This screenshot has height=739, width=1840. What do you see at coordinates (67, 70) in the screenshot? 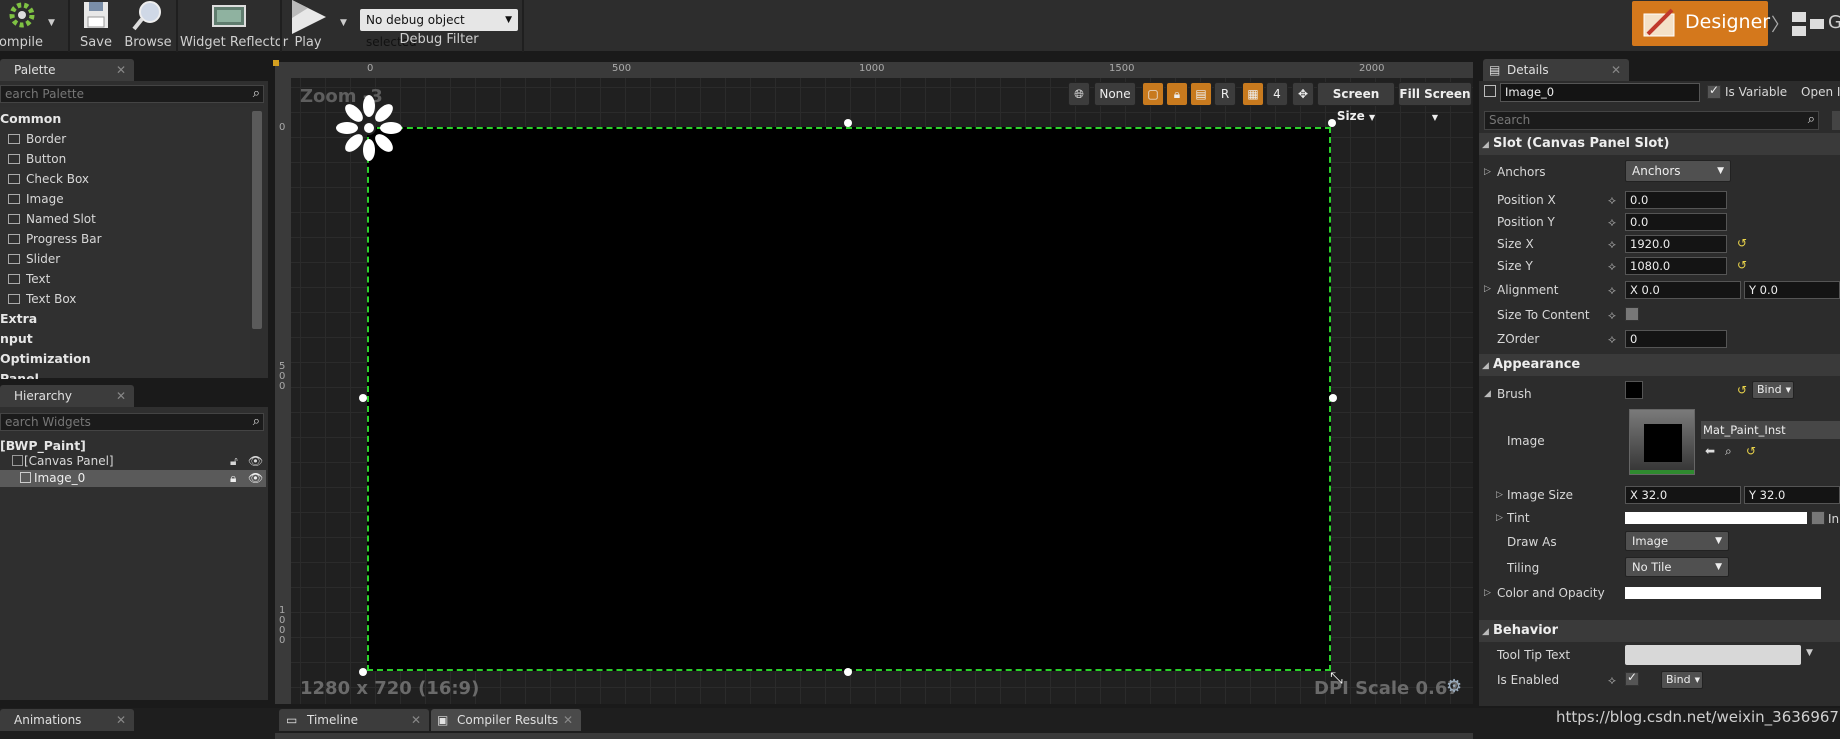
I see `tab-palette: Palette ✕` at bounding box center [67, 70].